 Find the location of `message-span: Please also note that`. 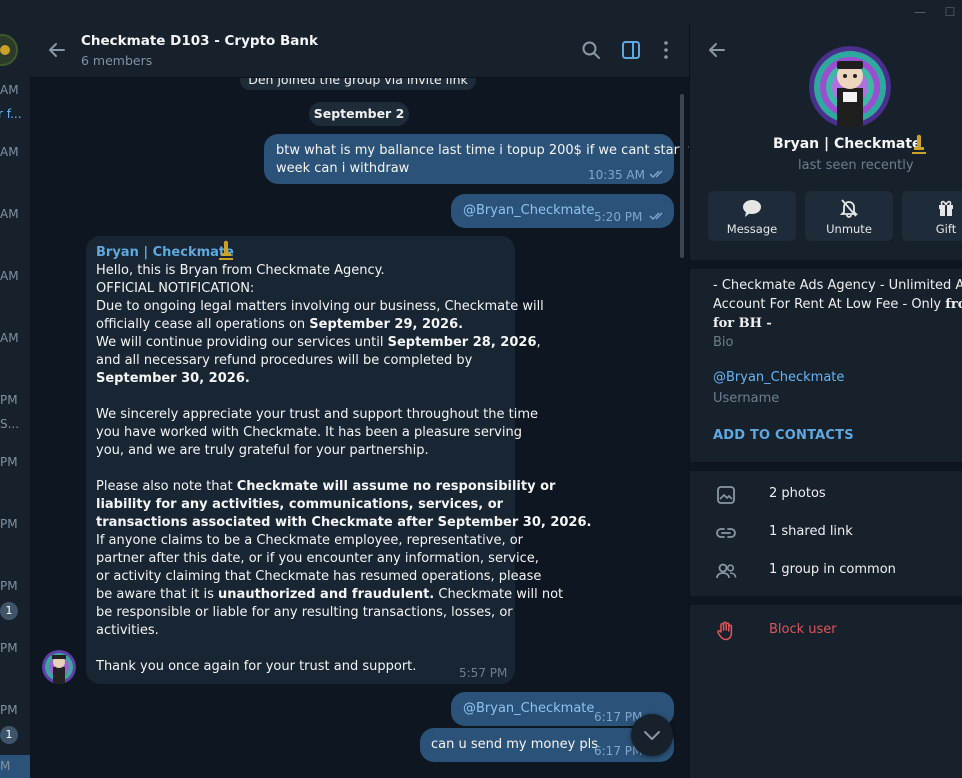

message-span: Please also note that is located at coordinates (166, 486).